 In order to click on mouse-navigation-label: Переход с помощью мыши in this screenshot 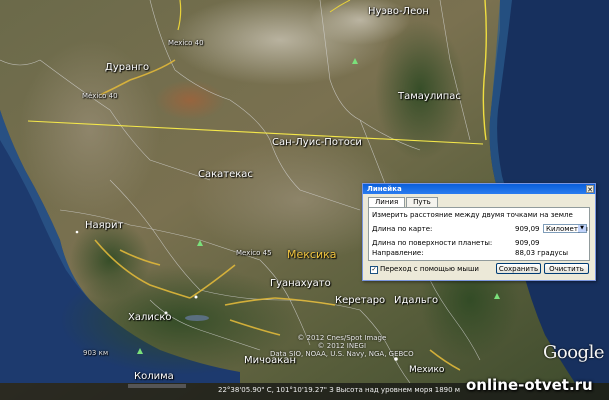, I will do `click(429, 269)`.